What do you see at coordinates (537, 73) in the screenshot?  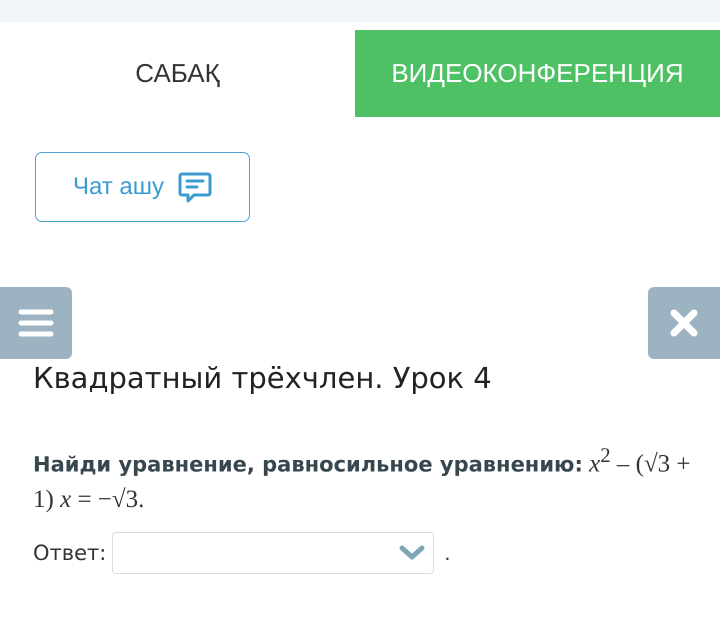 I see `tab: ВИДЕОКОНФЕРЕНЦИЯ` at bounding box center [537, 73].